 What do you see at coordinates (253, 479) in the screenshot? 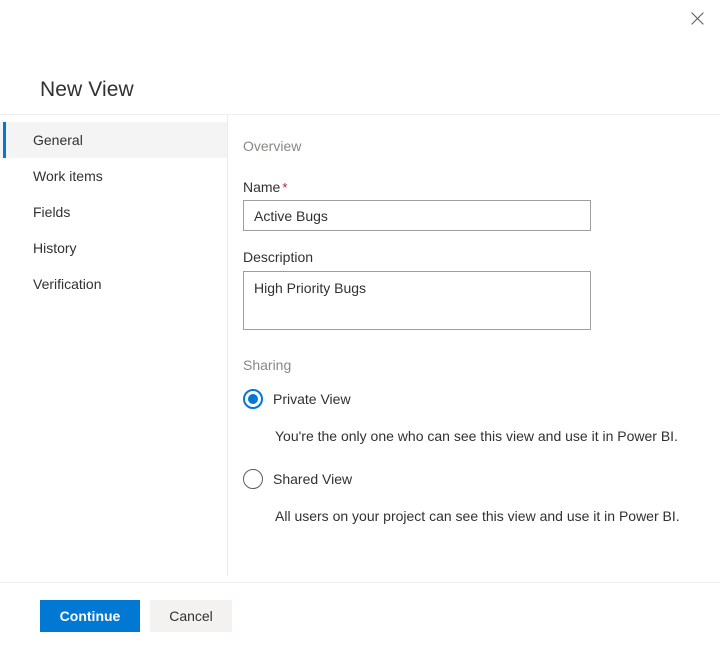
I see `radio-indicator-unselected` at bounding box center [253, 479].